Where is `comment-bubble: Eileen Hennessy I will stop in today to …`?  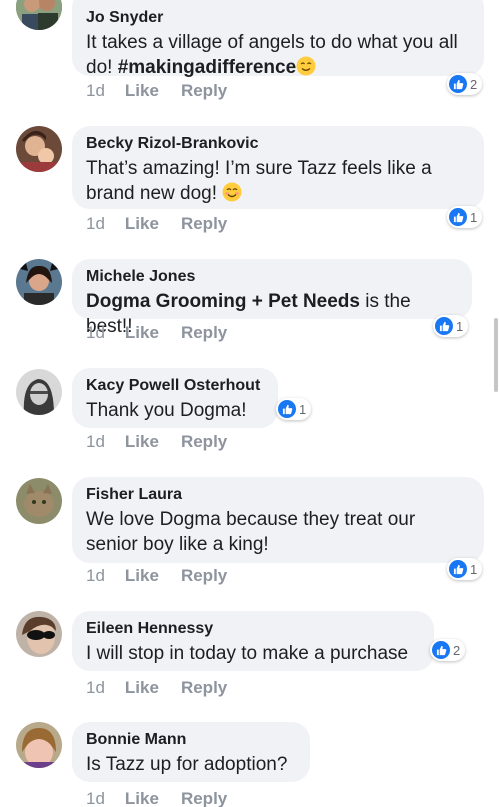
comment-bubble: Eileen Hennessy I will stop in today to … is located at coordinates (253, 641).